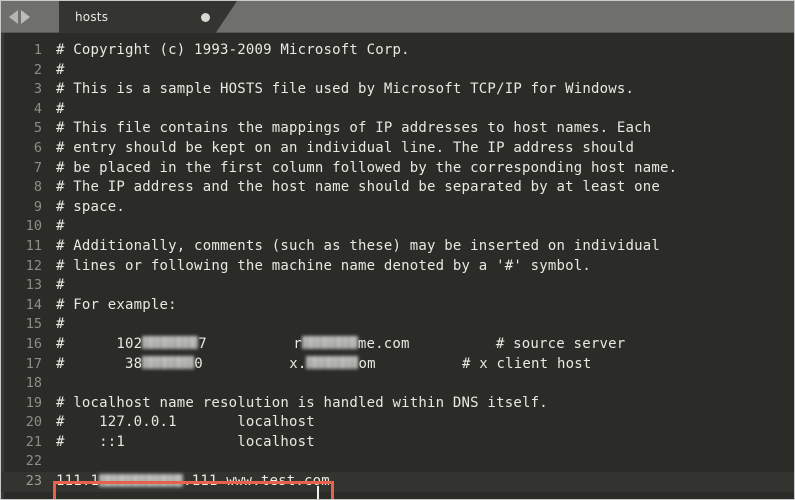 The width and height of the screenshot is (795, 500). What do you see at coordinates (91, 206) in the screenshot?
I see `line-text: # space.` at bounding box center [91, 206].